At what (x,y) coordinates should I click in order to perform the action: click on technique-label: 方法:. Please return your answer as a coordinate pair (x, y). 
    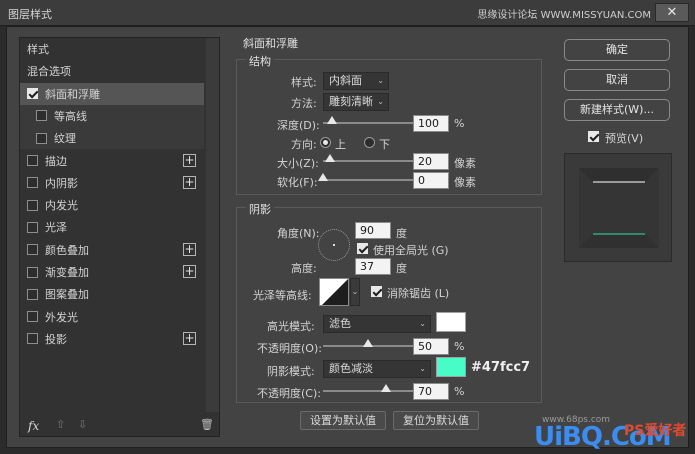
    Looking at the image, I should click on (304, 103).